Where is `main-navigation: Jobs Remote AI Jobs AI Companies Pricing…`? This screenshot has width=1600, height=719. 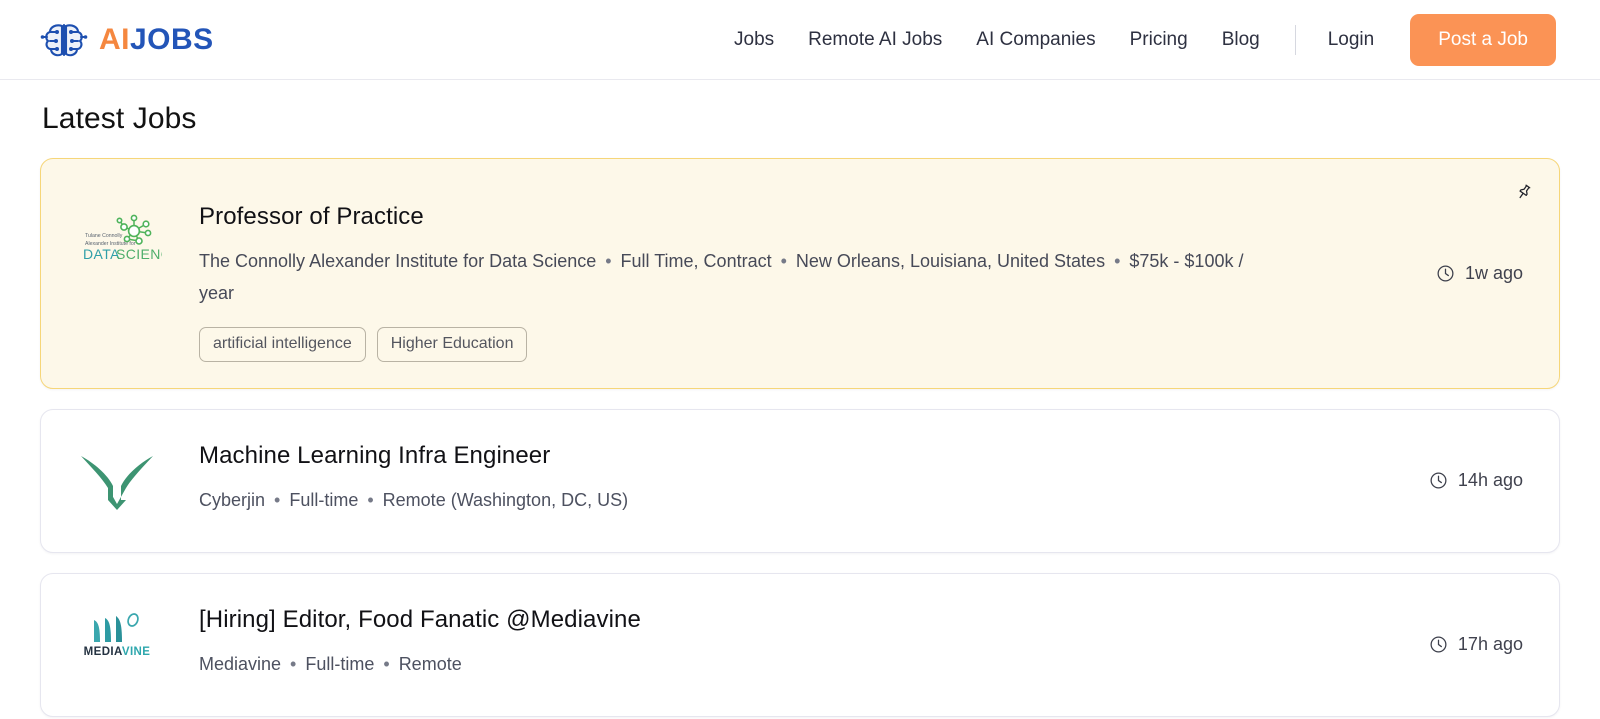
main-navigation: Jobs Remote AI Jobs AI Companies Pricing… is located at coordinates (1136, 39).